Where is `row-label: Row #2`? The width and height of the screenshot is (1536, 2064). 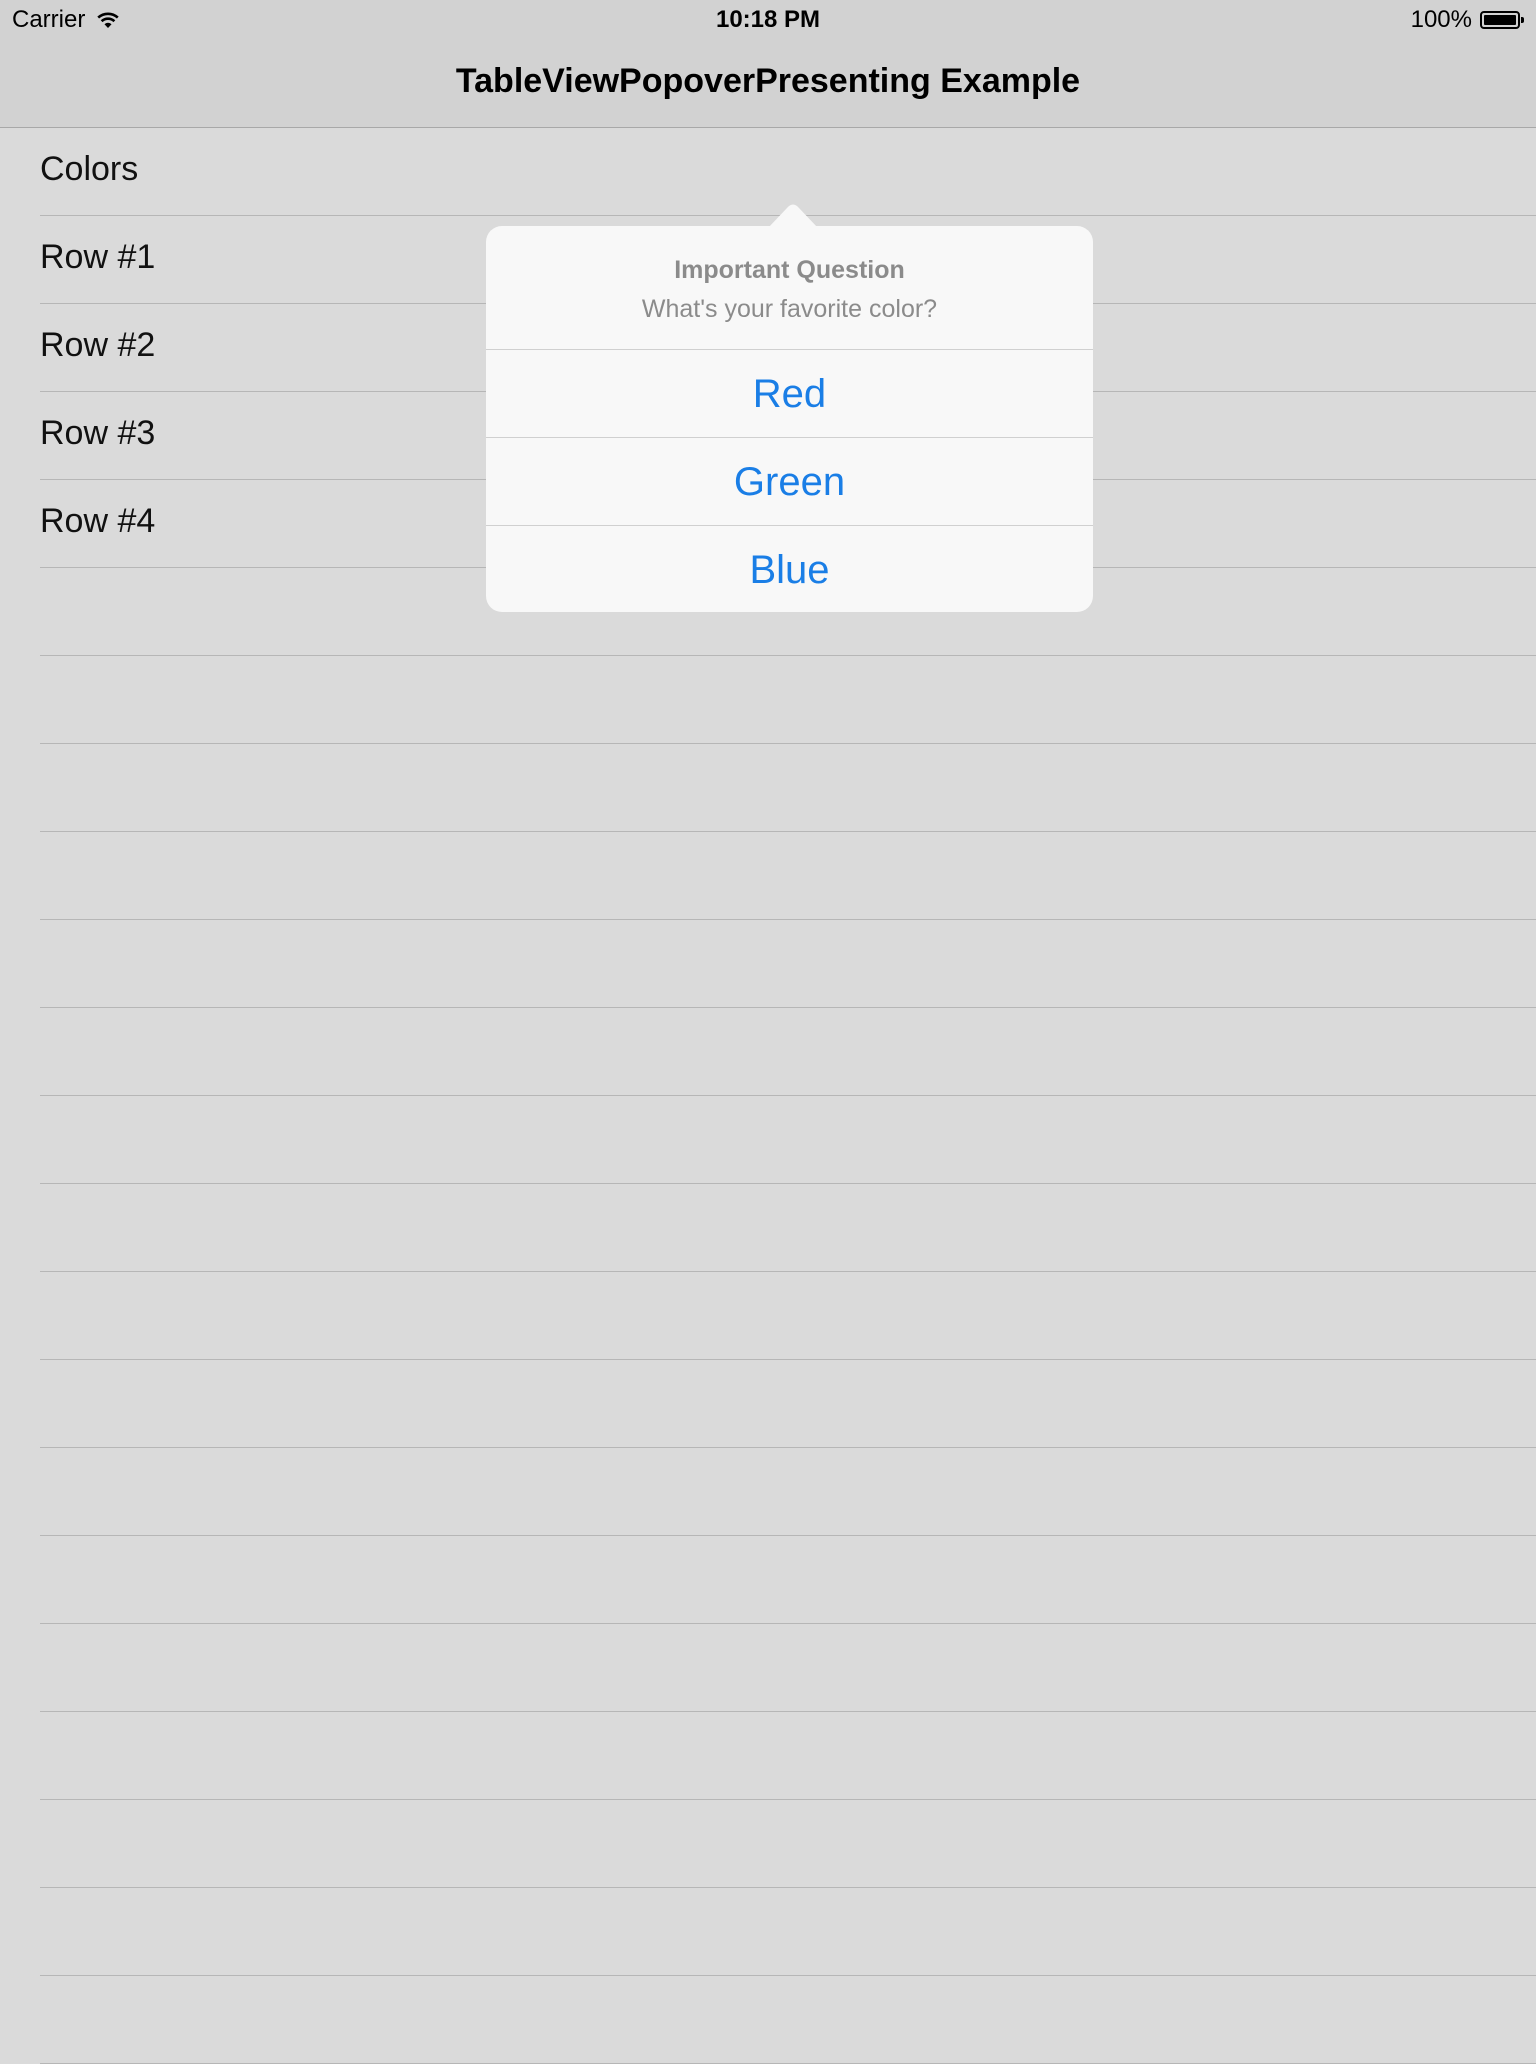 row-label: Row #2 is located at coordinates (98, 345).